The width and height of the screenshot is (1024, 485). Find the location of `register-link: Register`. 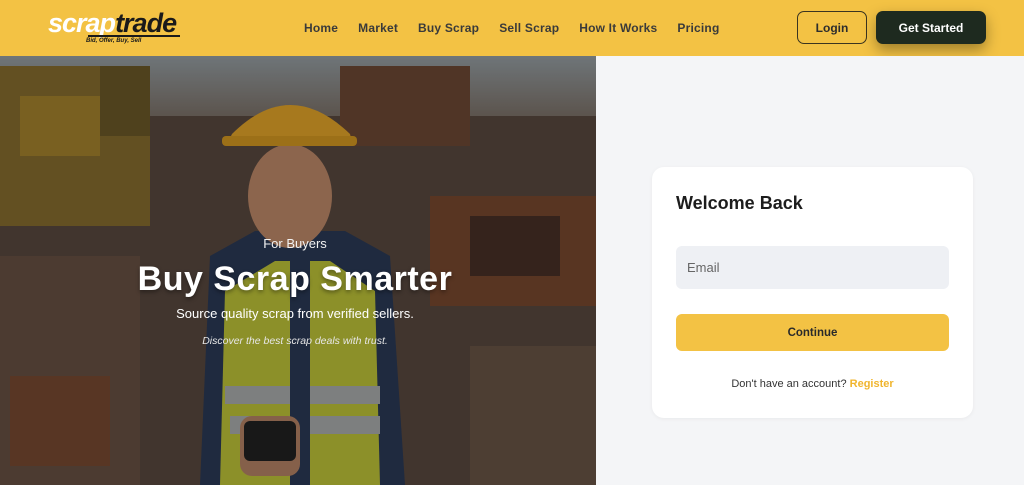

register-link: Register is located at coordinates (872, 384).